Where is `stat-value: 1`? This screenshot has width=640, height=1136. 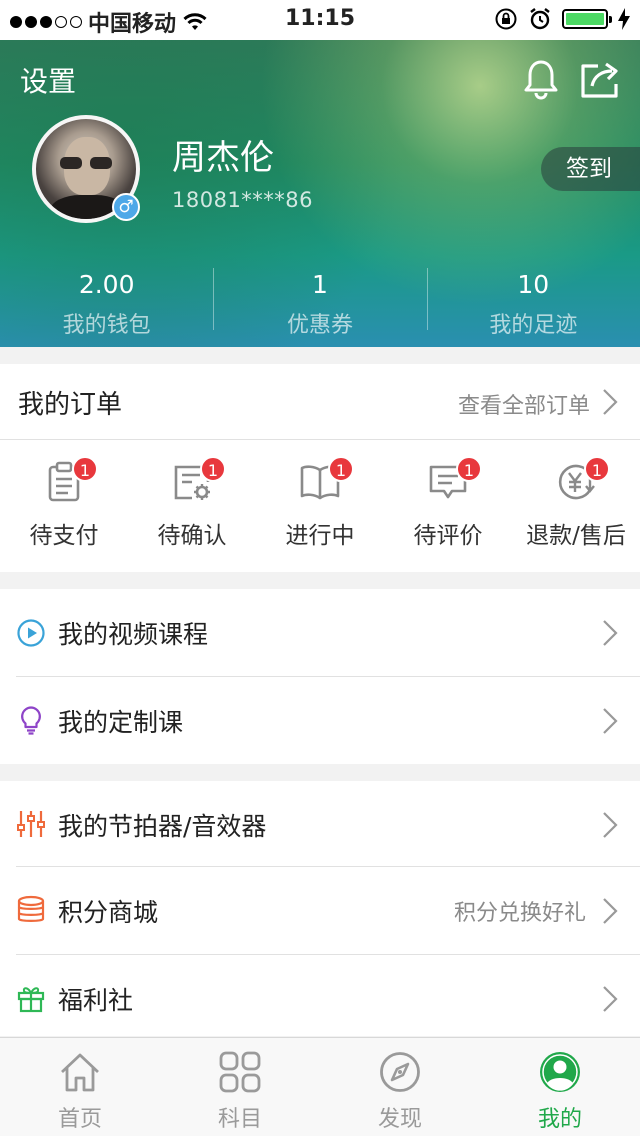 stat-value: 1 is located at coordinates (320, 284).